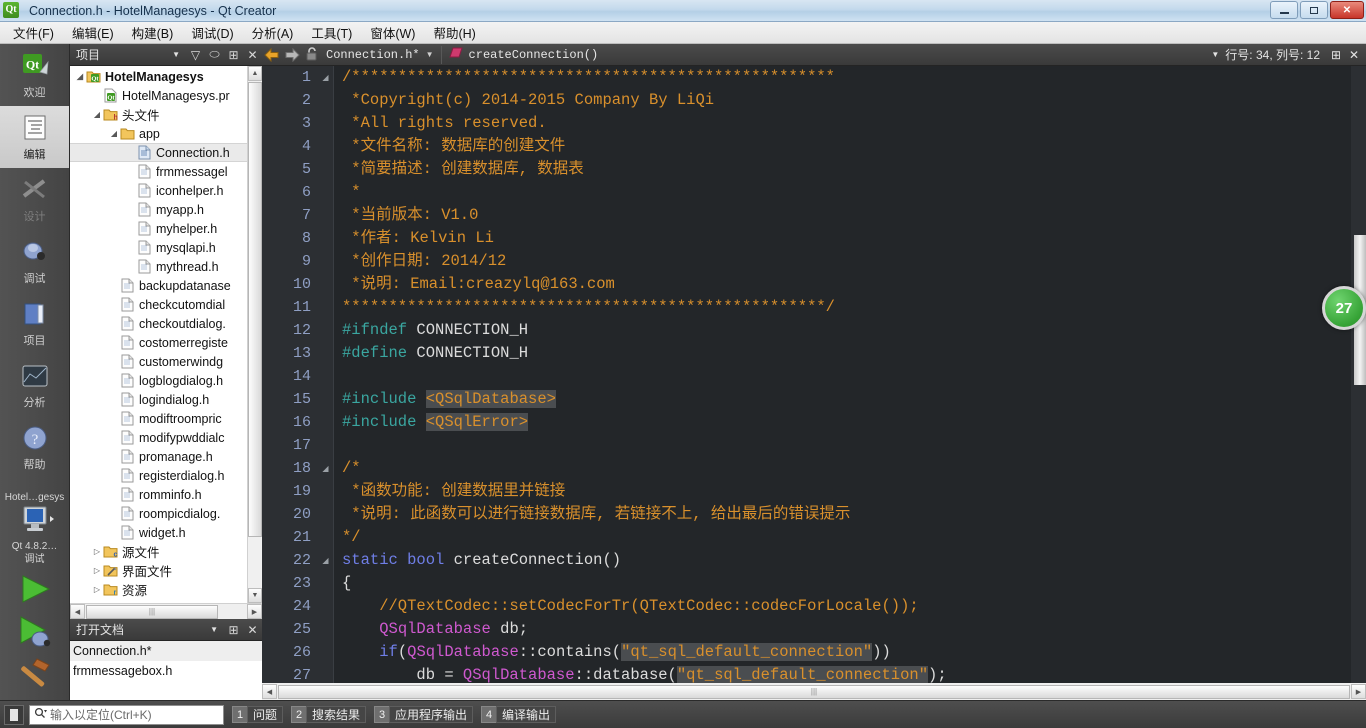  I want to click on mode-debug: 调试, so click(34, 261).